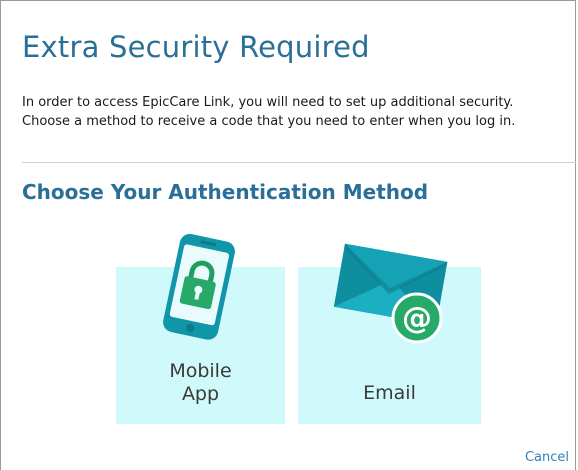  I want to click on divider, so click(299, 162).